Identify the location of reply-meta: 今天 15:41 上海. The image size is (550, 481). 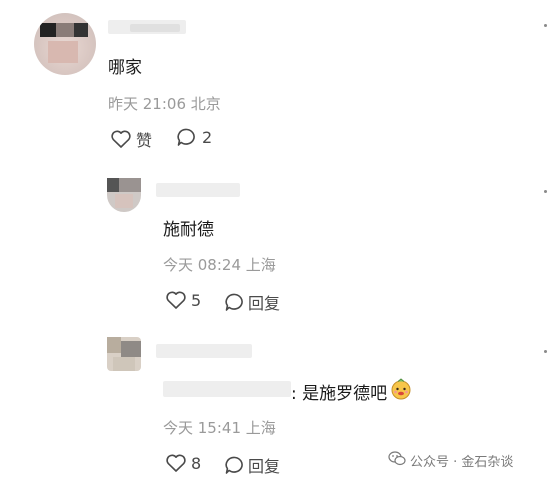
(219, 428).